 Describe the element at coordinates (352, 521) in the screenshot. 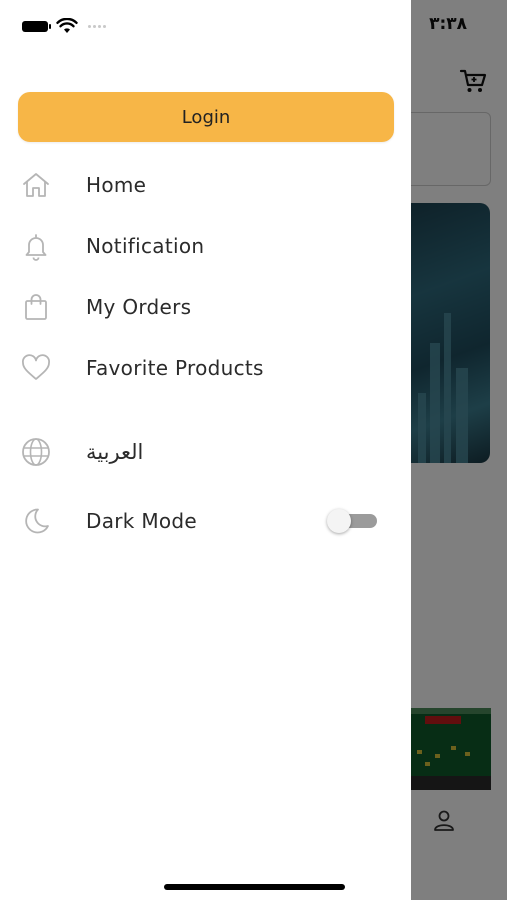

I see `dark-mode-toggle` at that location.